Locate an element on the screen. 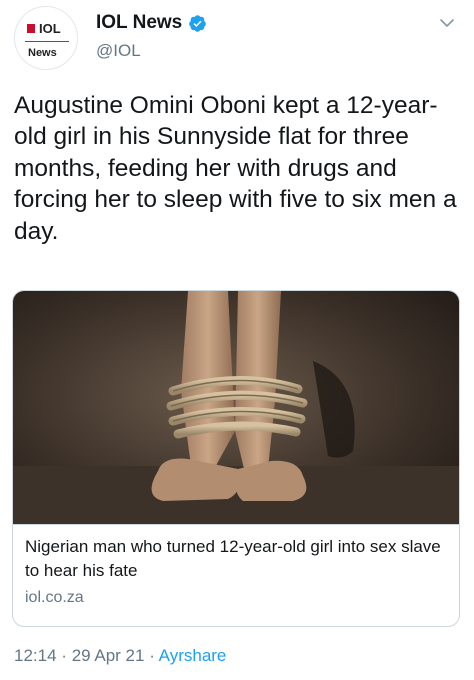 Image resolution: width=474 pixels, height=680 pixels. tweet-date: 29 Apr 21 is located at coordinates (108, 655).